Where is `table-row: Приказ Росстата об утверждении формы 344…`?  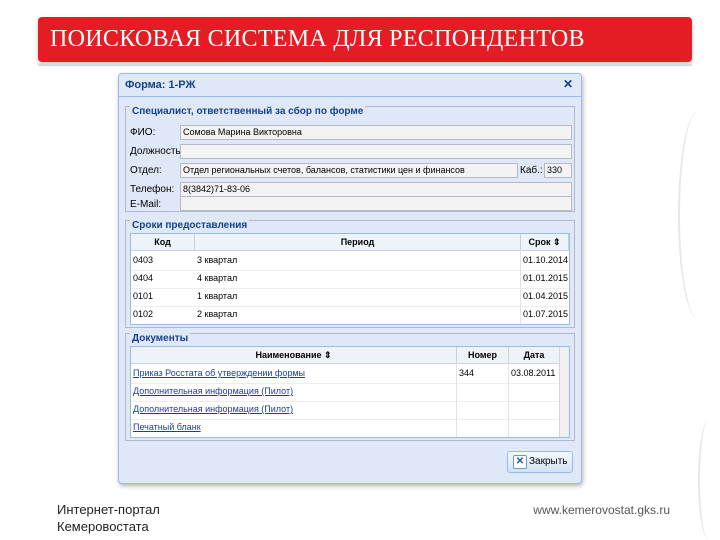
table-row: Приказ Росстата об утверждении формы 344… is located at coordinates (350, 374).